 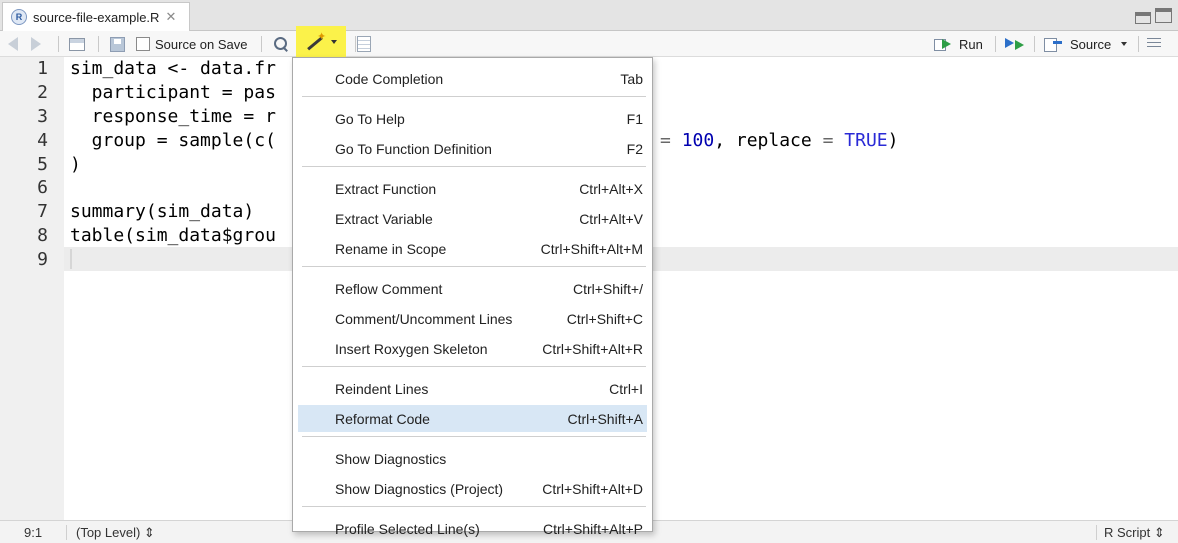 I want to click on source-label: Source, so click(x=1091, y=44).